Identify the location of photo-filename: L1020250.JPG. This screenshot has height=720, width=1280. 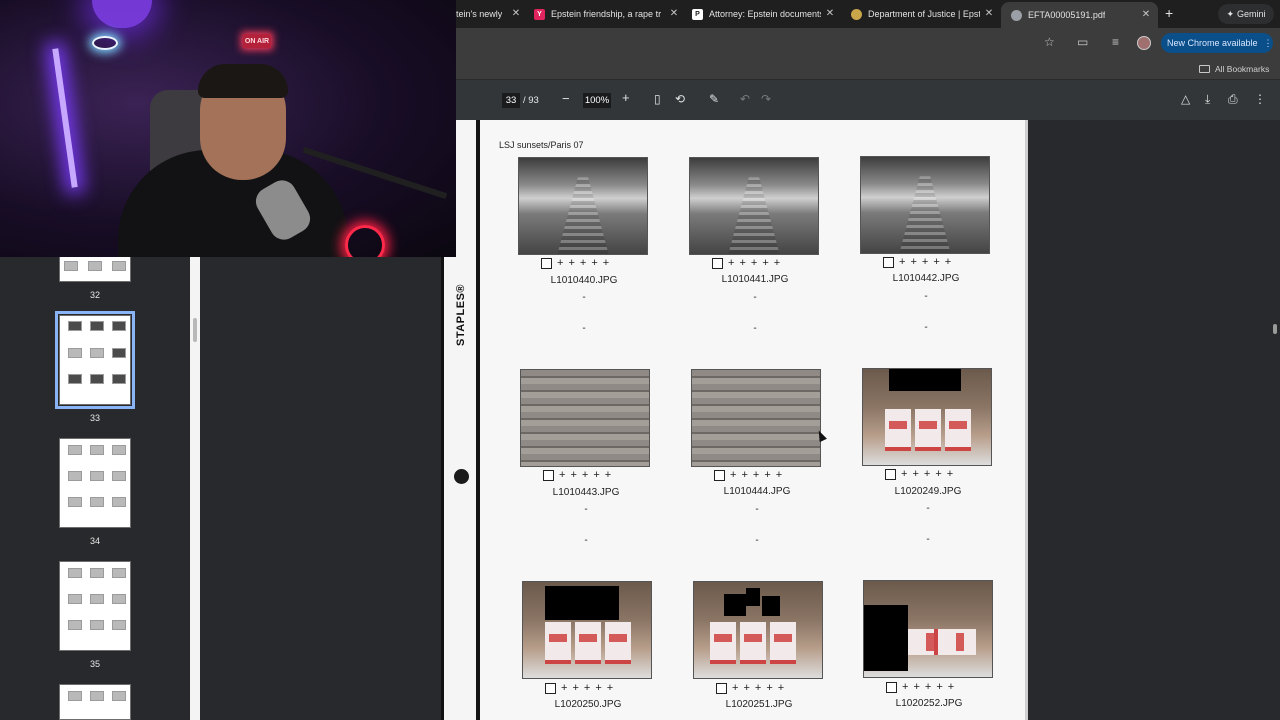
(588, 704).